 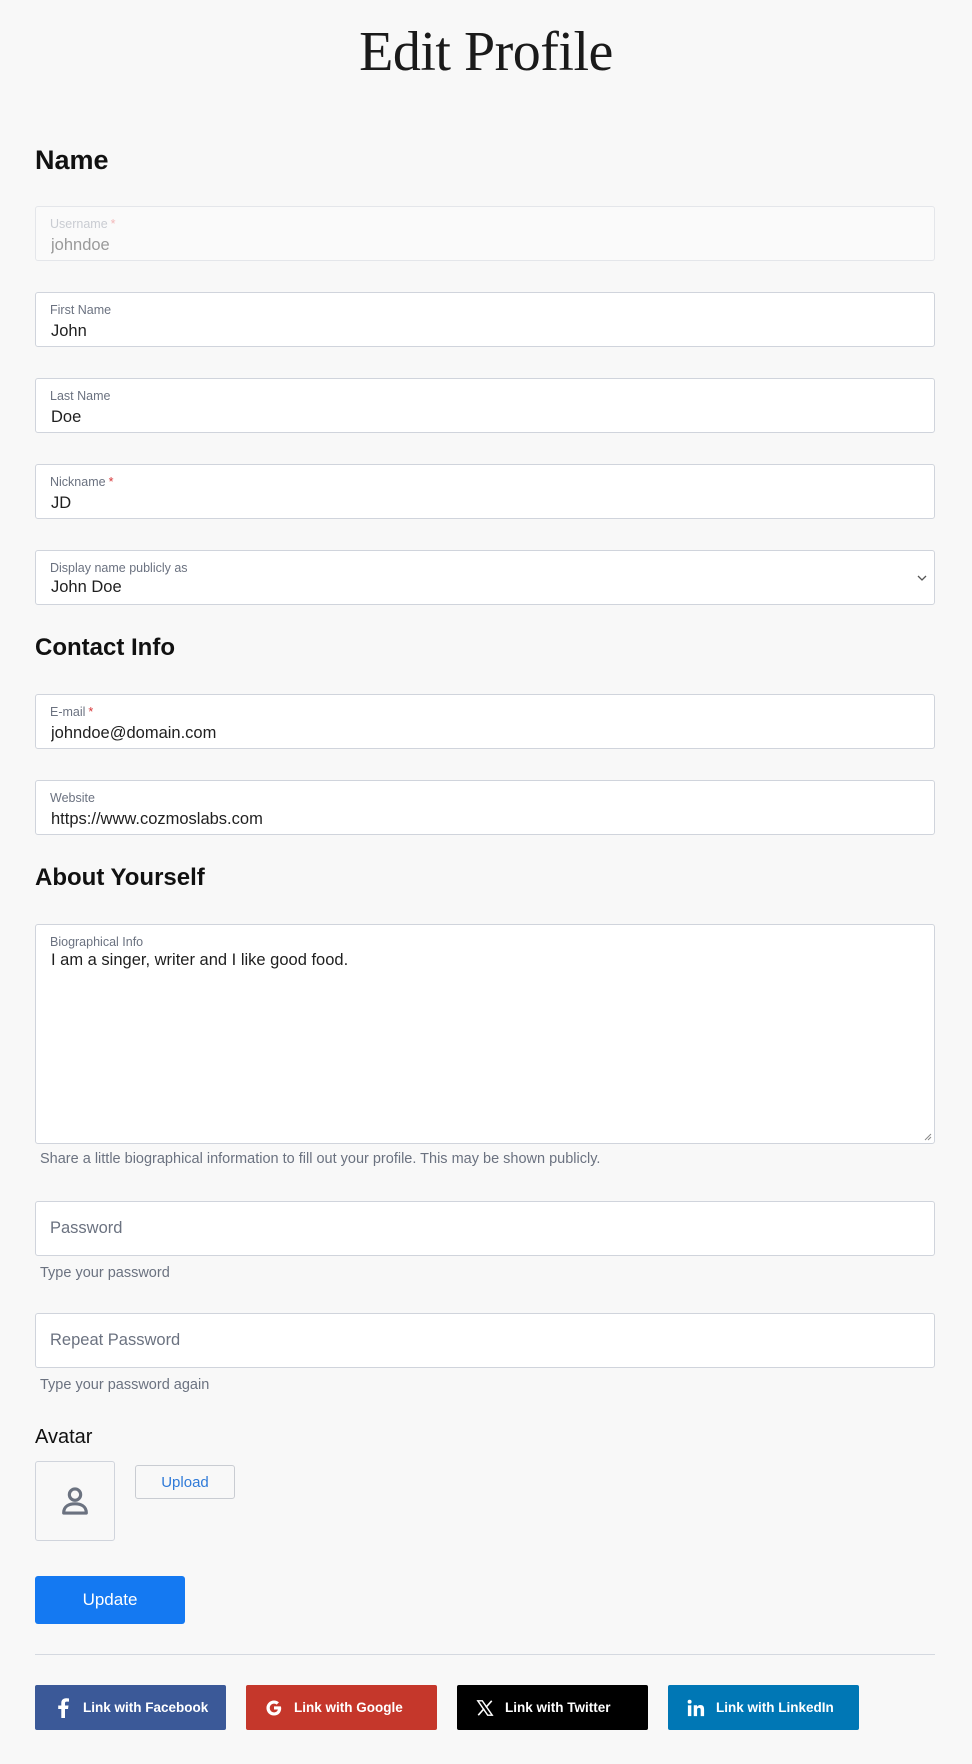 I want to click on resize-handle-icon, so click(x=927, y=1136).